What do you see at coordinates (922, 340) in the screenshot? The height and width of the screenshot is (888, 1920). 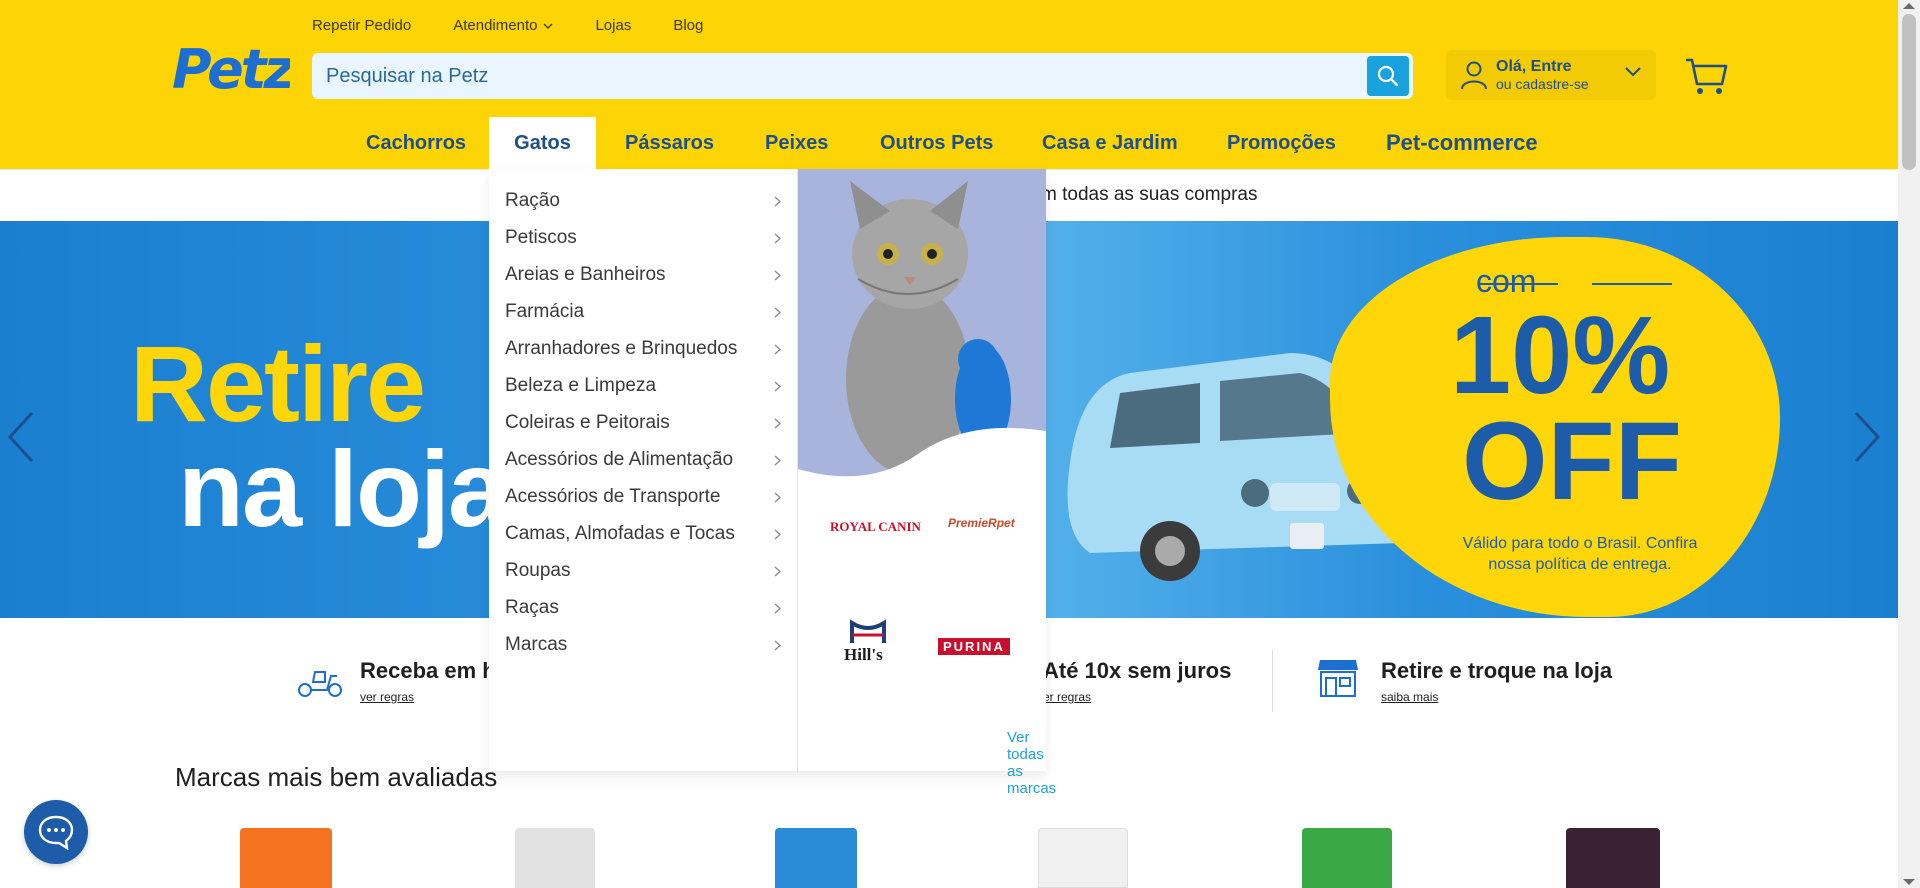 I see `cat-illustration` at bounding box center [922, 340].